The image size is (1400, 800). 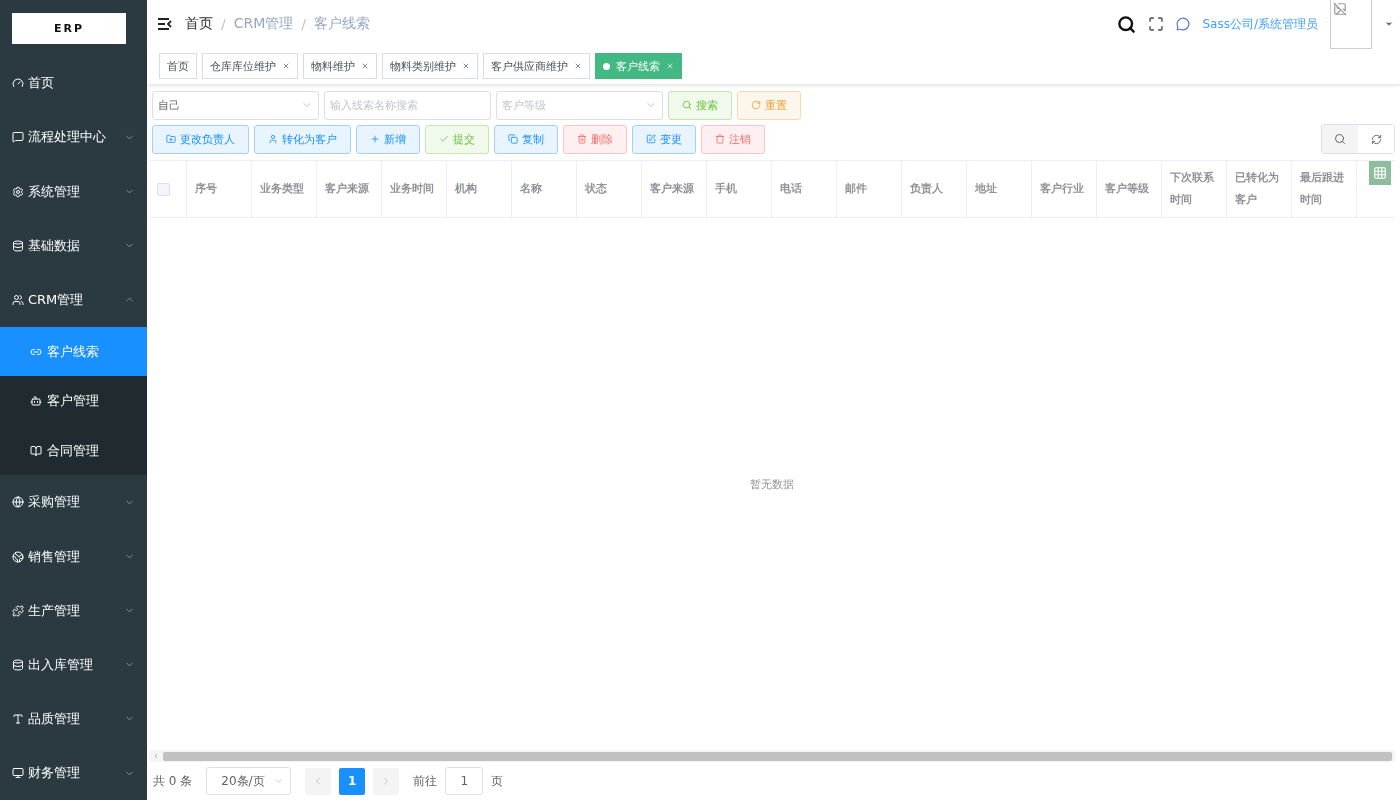 I want to click on menu-item: 生产管理, so click(x=73, y=610).